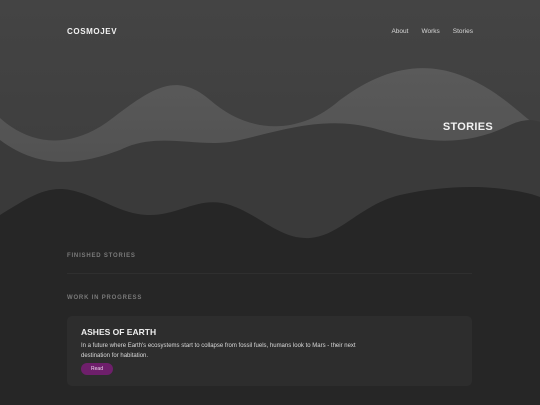  I want to click on nav-stories-link: Stories, so click(463, 31).